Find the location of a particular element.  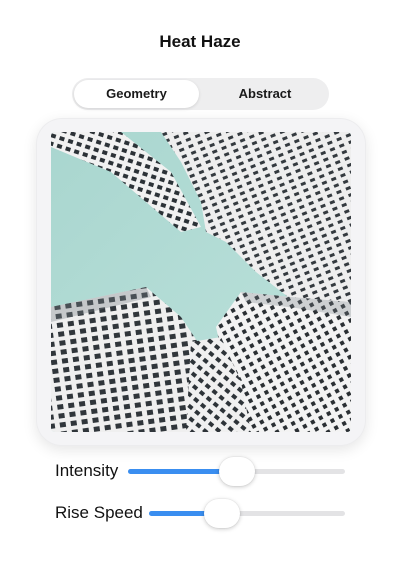

rise-speed-slider-row: Rise Speed is located at coordinates (200, 513).